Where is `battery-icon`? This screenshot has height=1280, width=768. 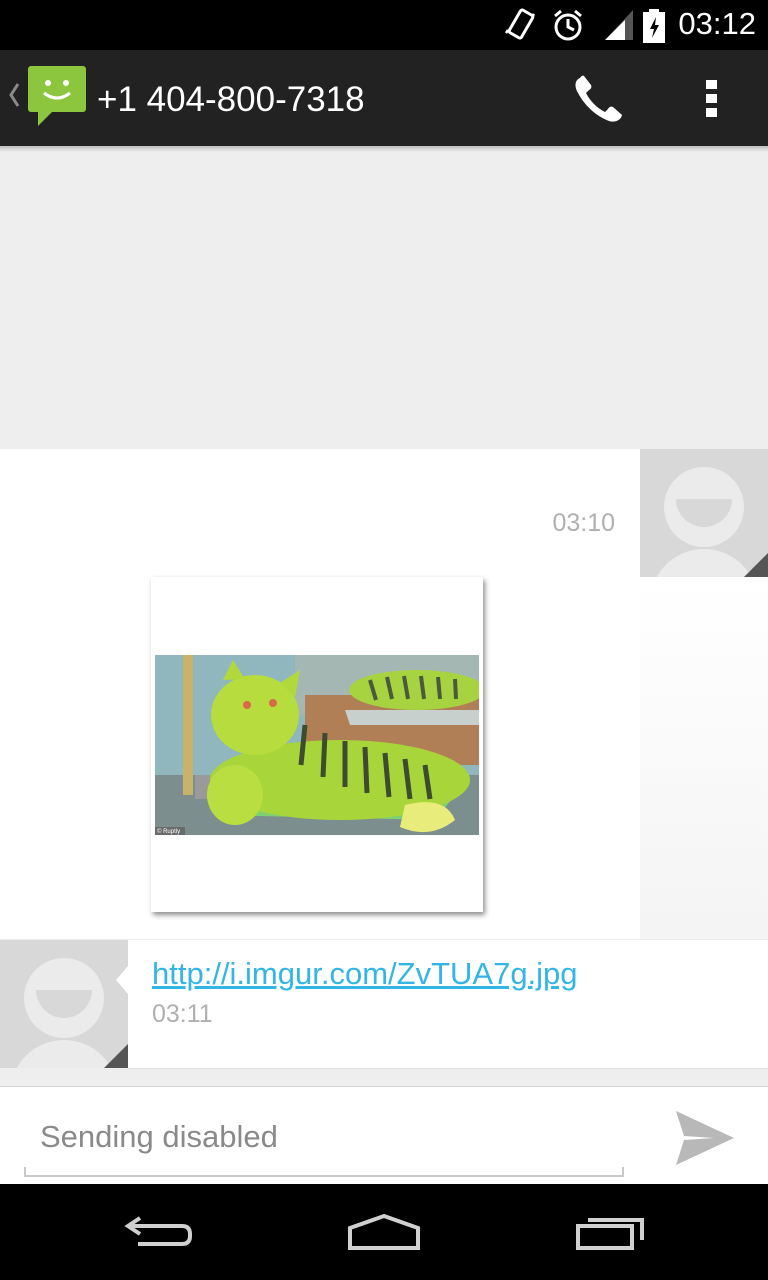
battery-icon is located at coordinates (654, 26).